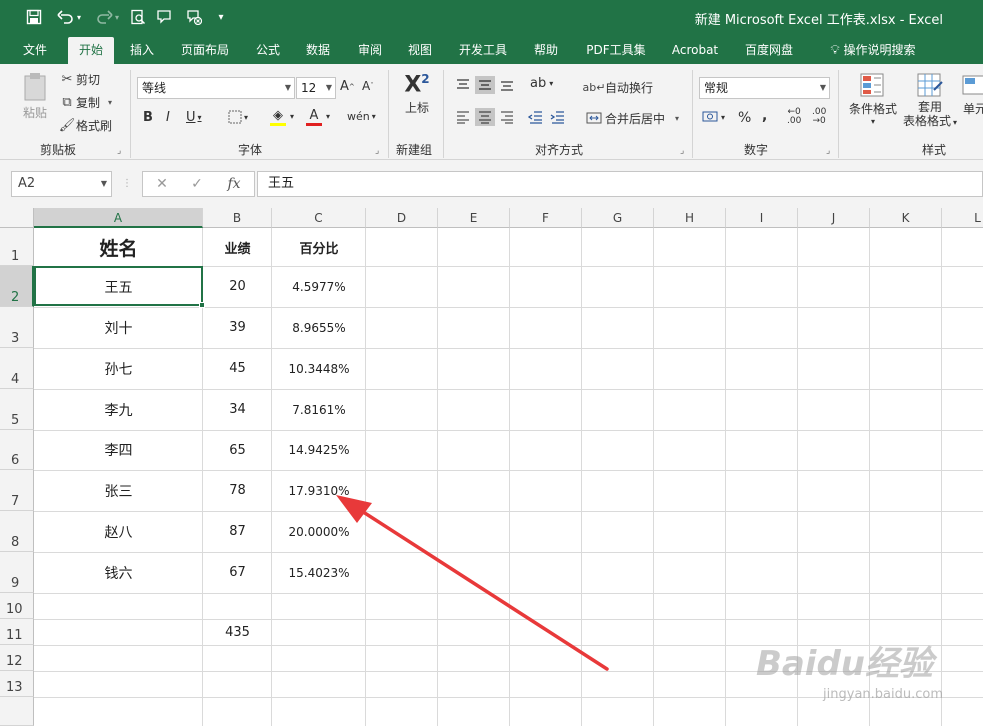 The height and width of the screenshot is (726, 983). Describe the element at coordinates (485, 85) in the screenshot. I see `align-middle-icon` at that location.